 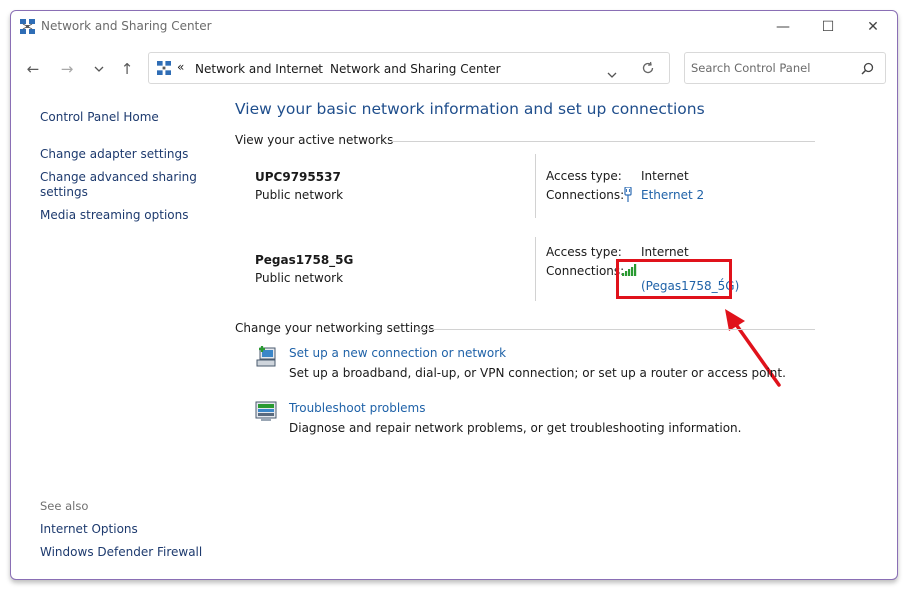 I want to click on title-bar: Network and Sharing Center — ☐ ✕, so click(x=454, y=27).